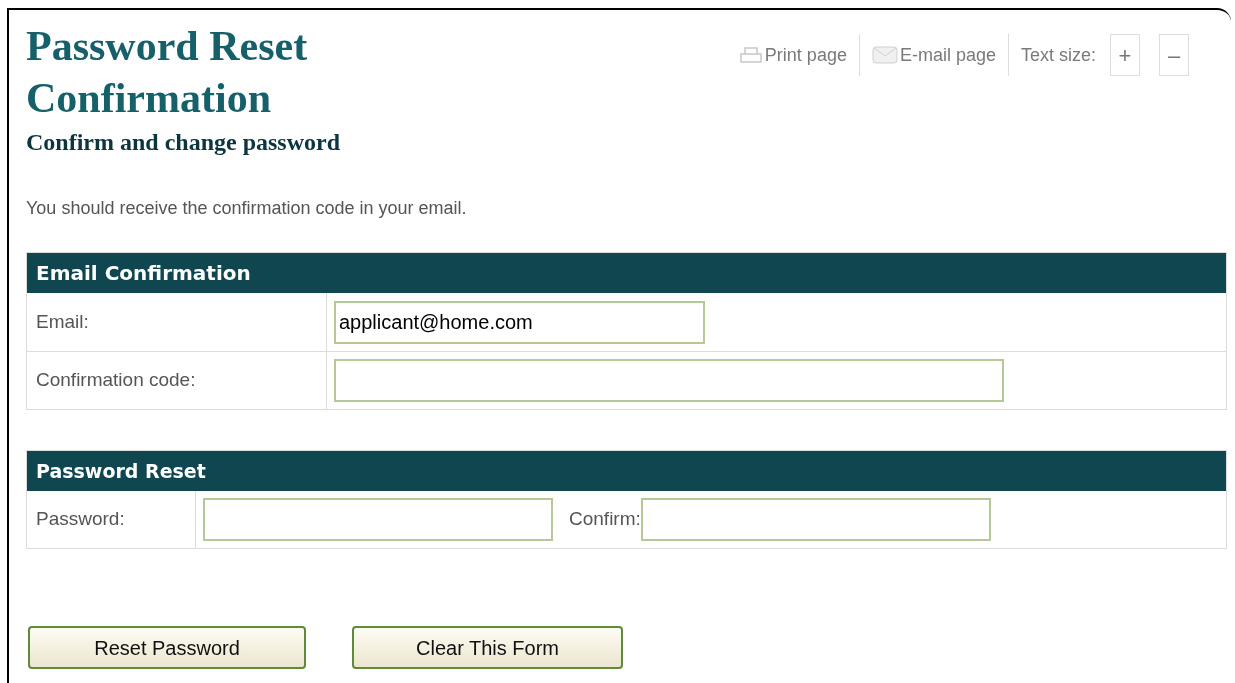  I want to click on field-label: Confirmation code:, so click(116, 380).